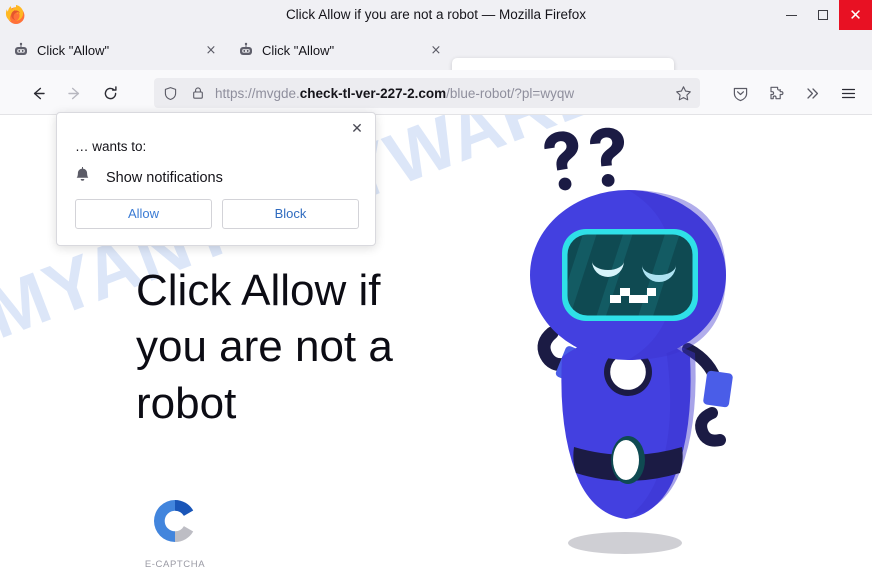 The width and height of the screenshot is (872, 584). What do you see at coordinates (812, 93) in the screenshot?
I see `double-chevron-right-icon` at bounding box center [812, 93].